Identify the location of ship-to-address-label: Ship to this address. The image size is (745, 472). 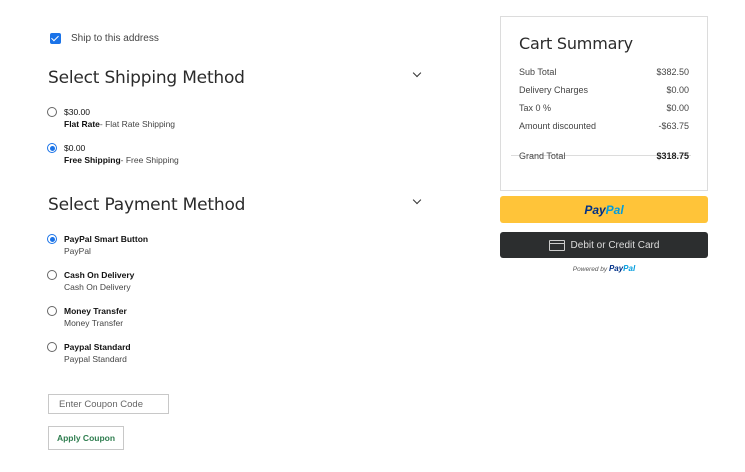
(115, 38).